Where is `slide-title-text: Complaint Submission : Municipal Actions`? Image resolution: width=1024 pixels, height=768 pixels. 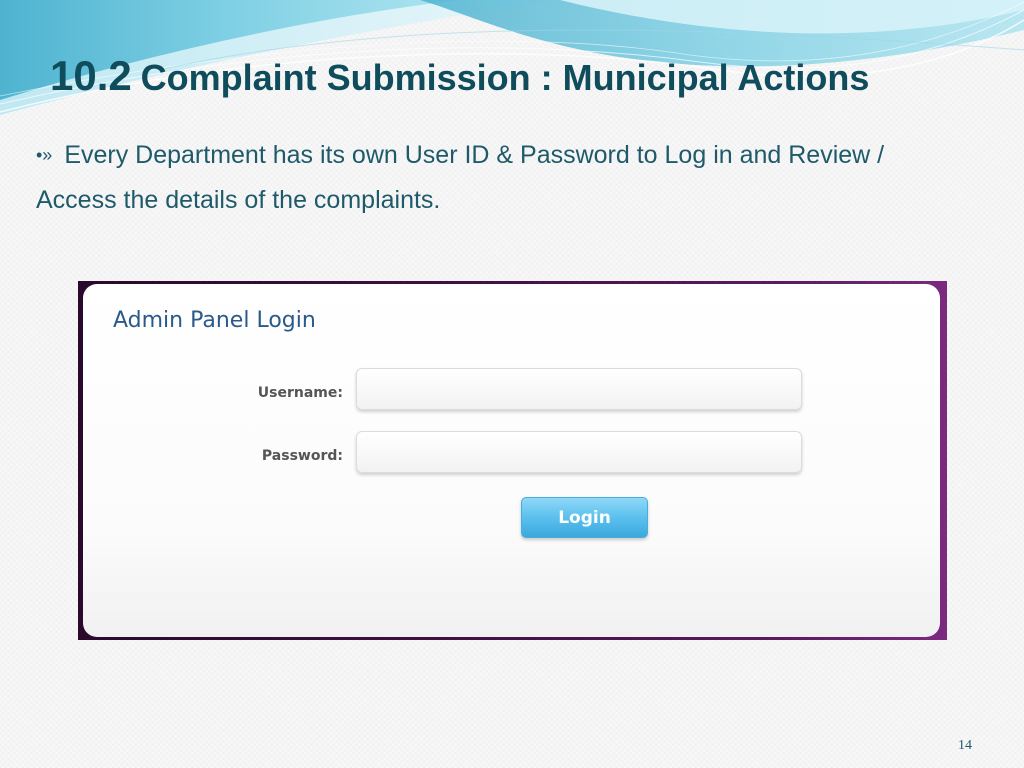 slide-title-text: Complaint Submission : Municipal Actions is located at coordinates (505, 77).